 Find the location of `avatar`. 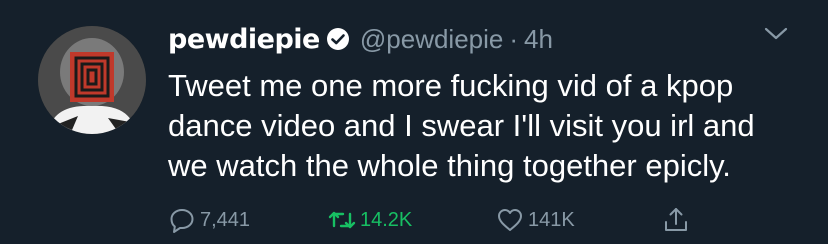

avatar is located at coordinates (92, 80).